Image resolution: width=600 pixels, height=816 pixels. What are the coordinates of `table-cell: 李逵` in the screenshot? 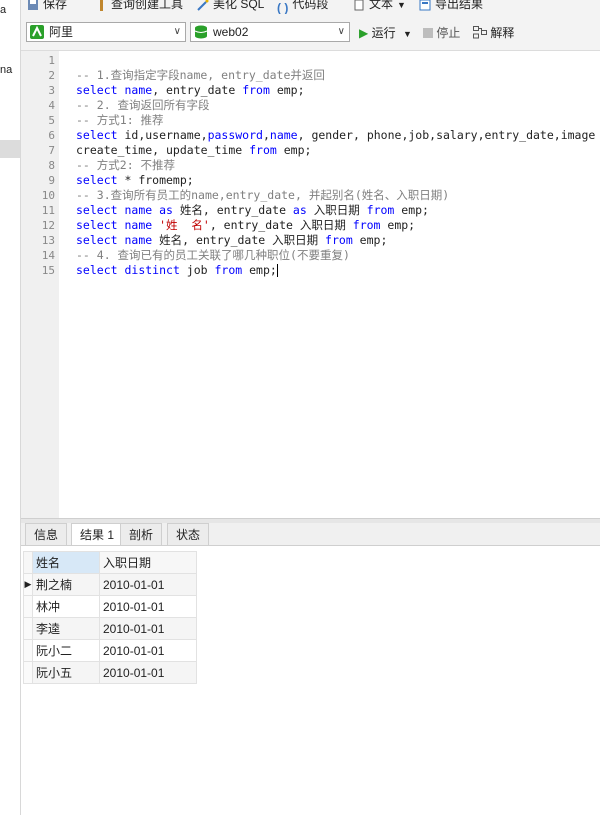 It's located at (66, 628).